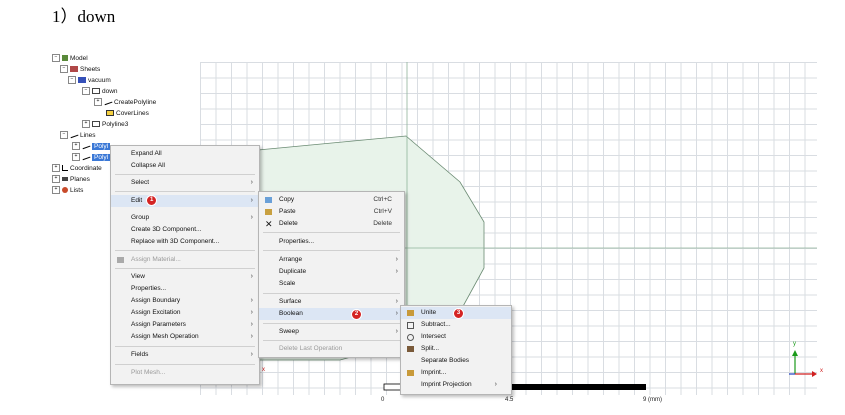  What do you see at coordinates (456, 337) in the screenshot?
I see `menu-intersect: Intersect` at bounding box center [456, 337].